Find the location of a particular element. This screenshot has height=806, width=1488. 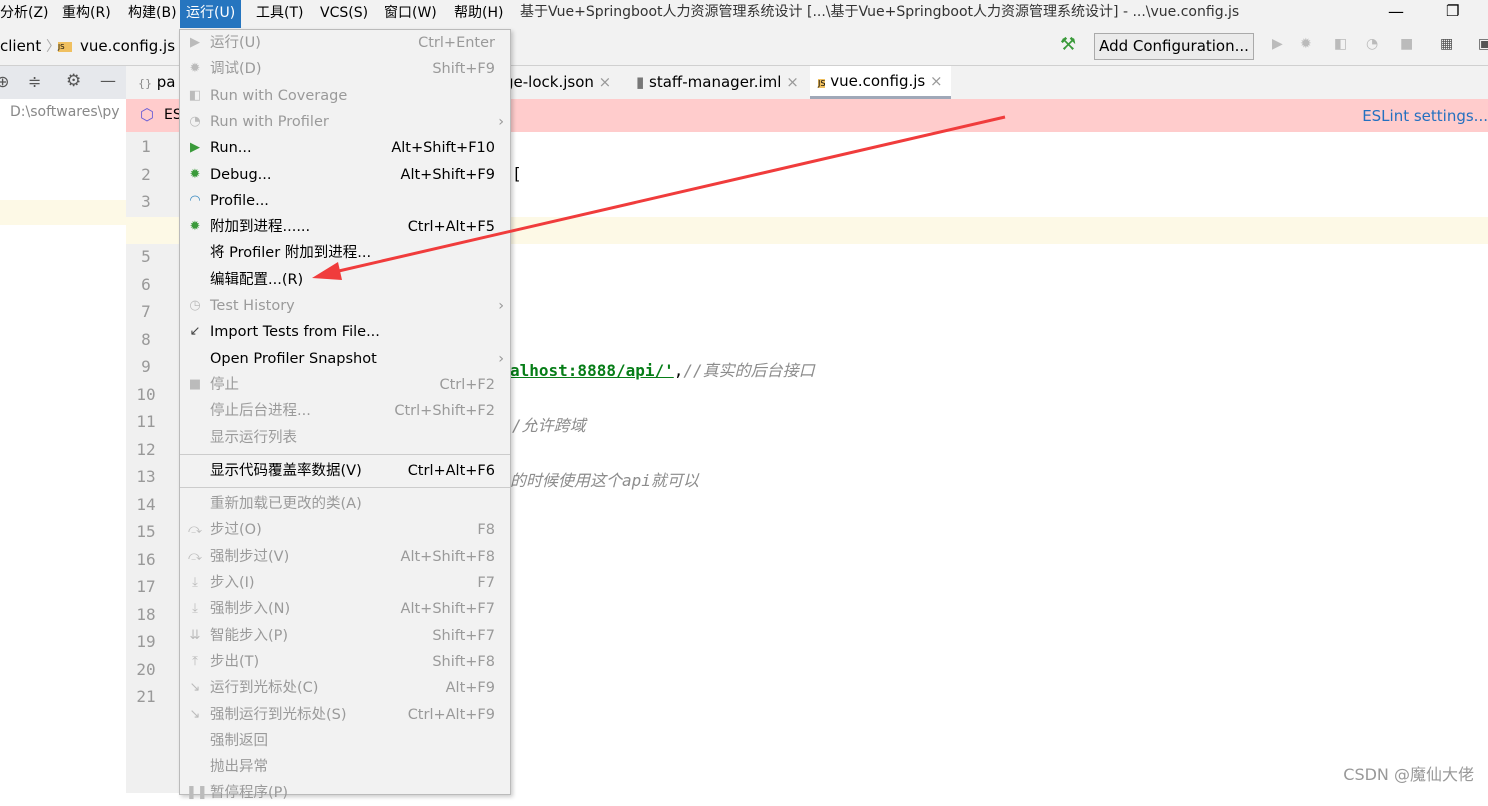

annotation-arrow is located at coordinates (659, 197).